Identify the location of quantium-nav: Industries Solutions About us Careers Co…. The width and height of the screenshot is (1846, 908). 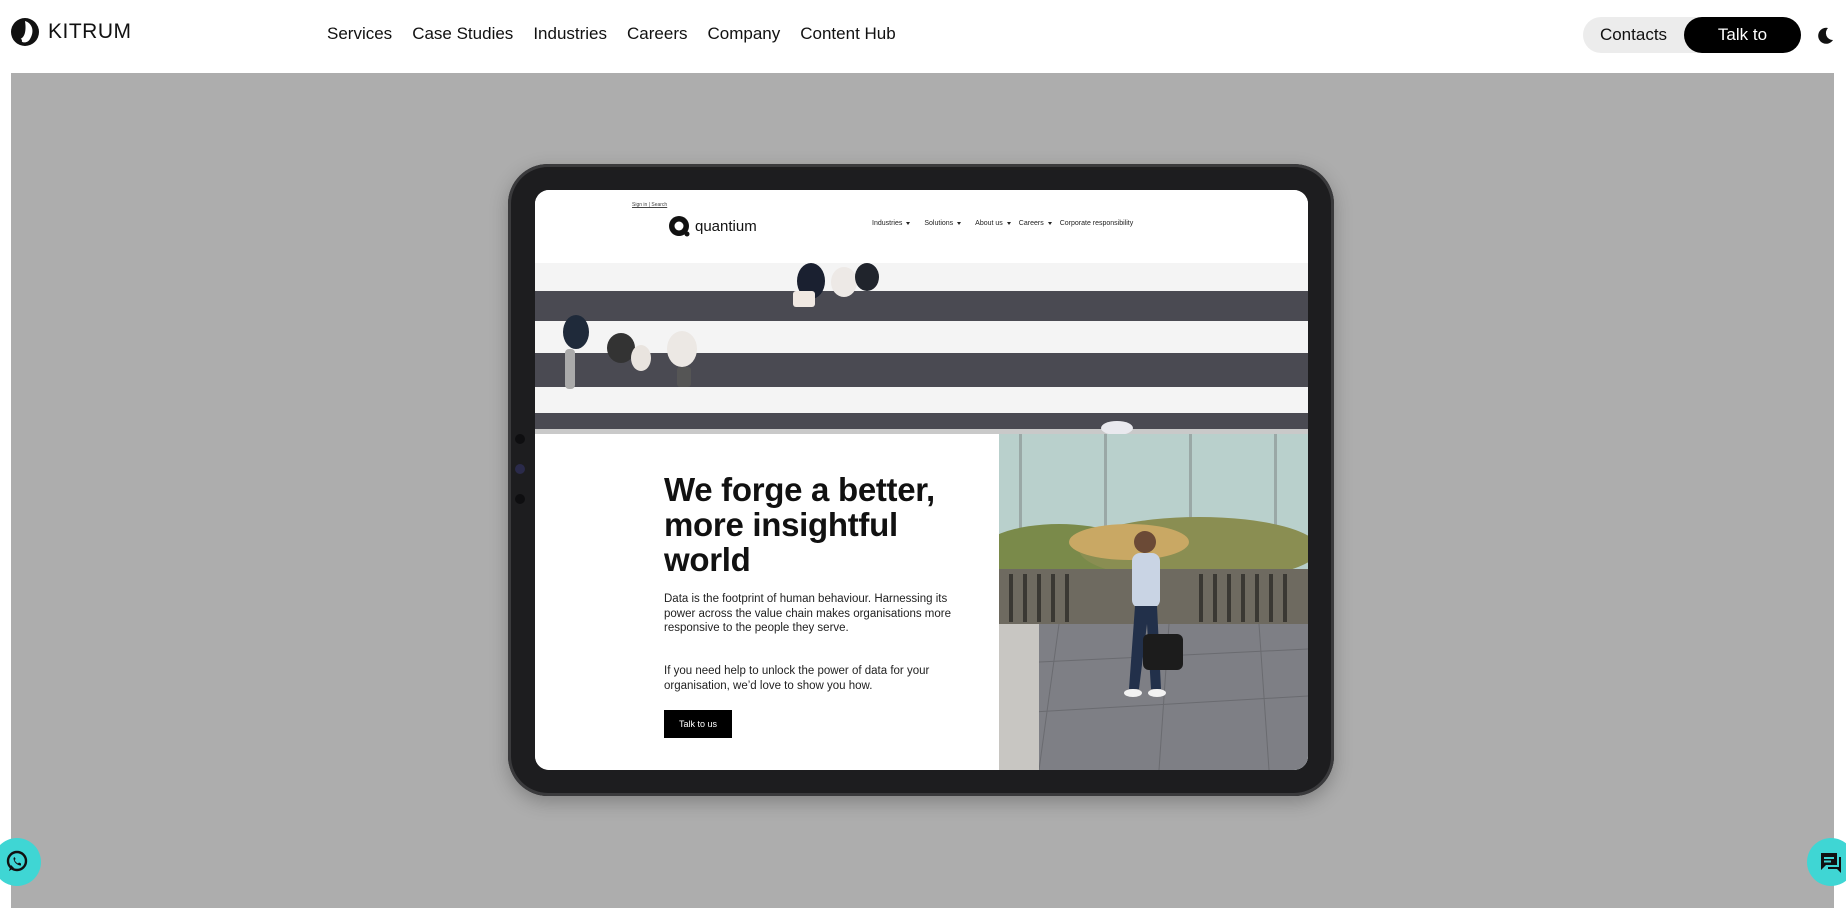
(1002, 223).